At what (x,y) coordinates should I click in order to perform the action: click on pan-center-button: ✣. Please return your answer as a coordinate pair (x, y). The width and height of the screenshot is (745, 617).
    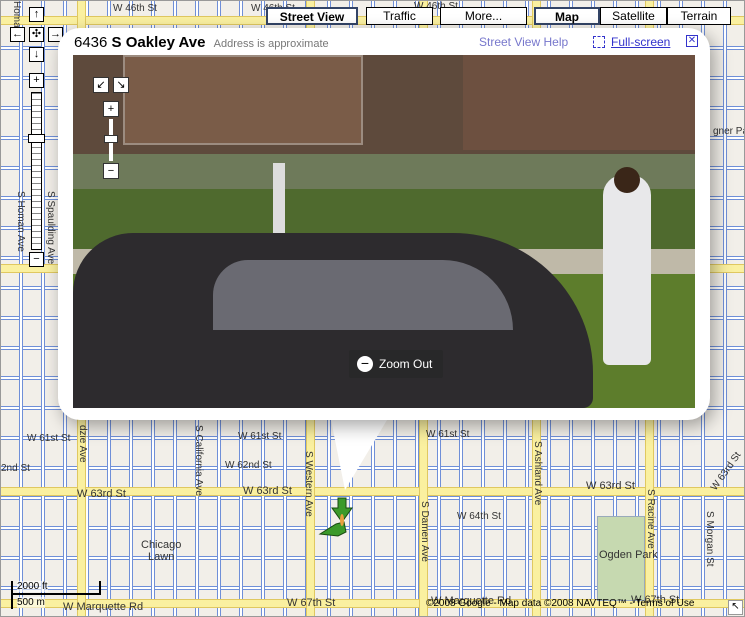
    Looking at the image, I should click on (36, 34).